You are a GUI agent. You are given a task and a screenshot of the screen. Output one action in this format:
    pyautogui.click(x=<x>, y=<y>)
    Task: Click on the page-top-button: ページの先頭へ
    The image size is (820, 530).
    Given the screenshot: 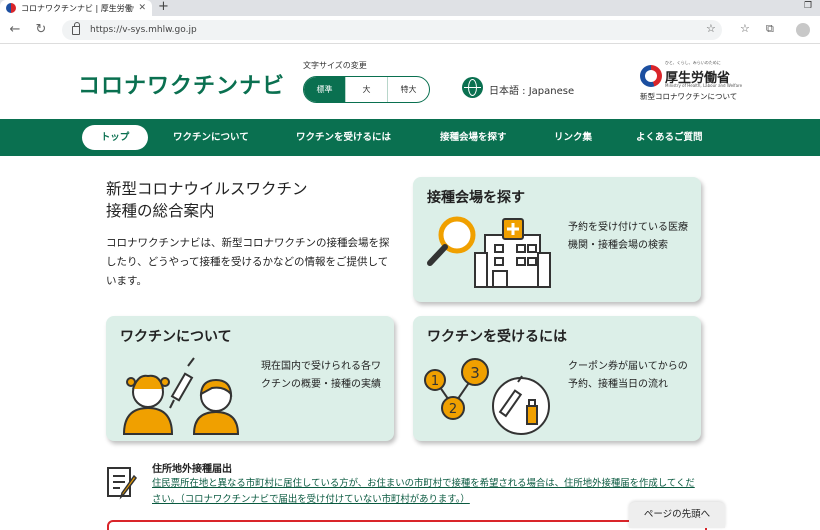 What is the action you would take?
    pyautogui.click(x=677, y=515)
    